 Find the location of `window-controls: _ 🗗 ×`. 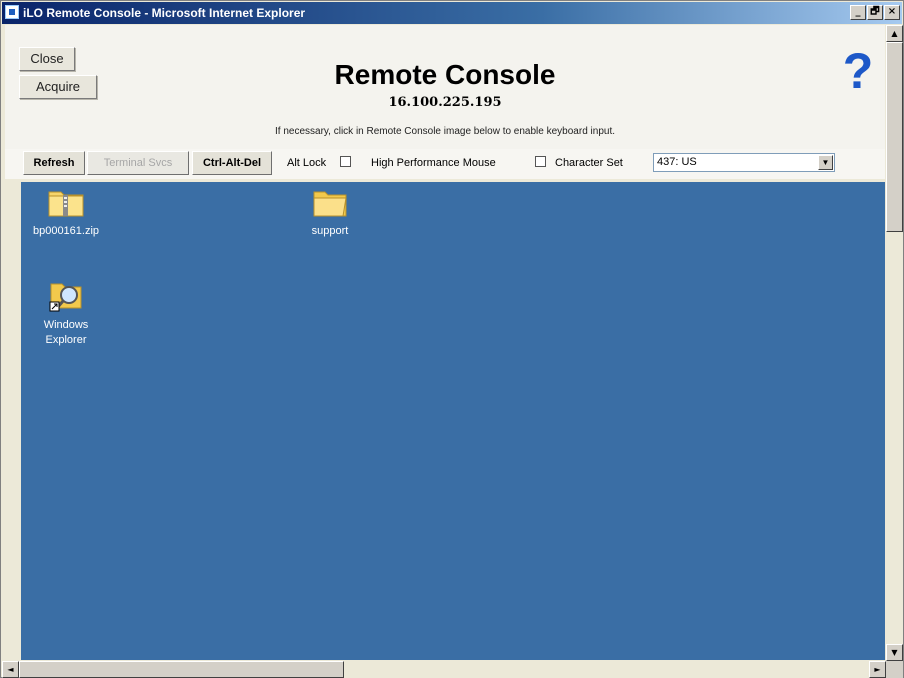

window-controls: _ 🗗 × is located at coordinates (875, 12).